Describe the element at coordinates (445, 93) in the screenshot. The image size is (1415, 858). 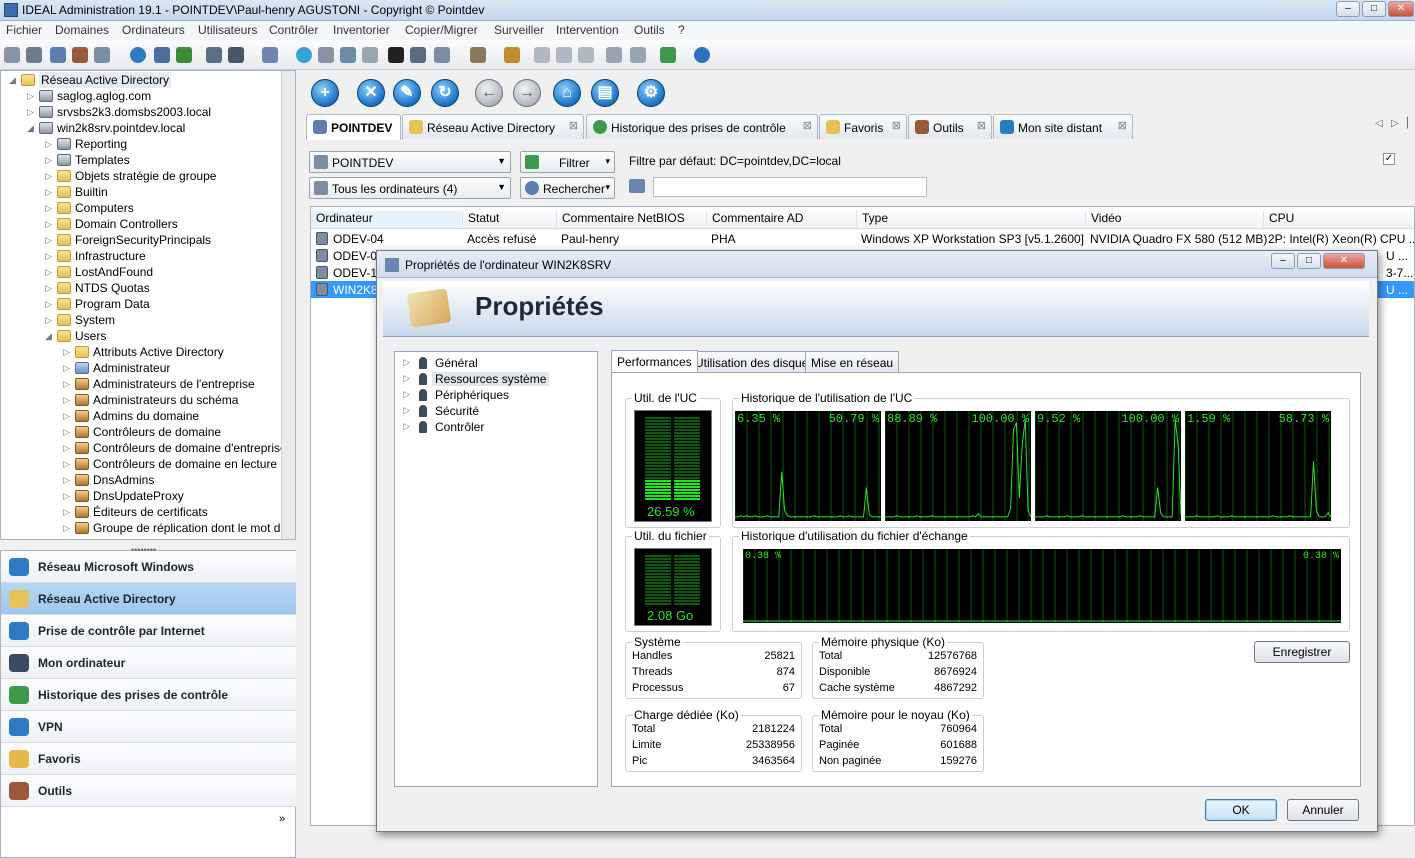
I see `refresh-icon: ↻` at that location.